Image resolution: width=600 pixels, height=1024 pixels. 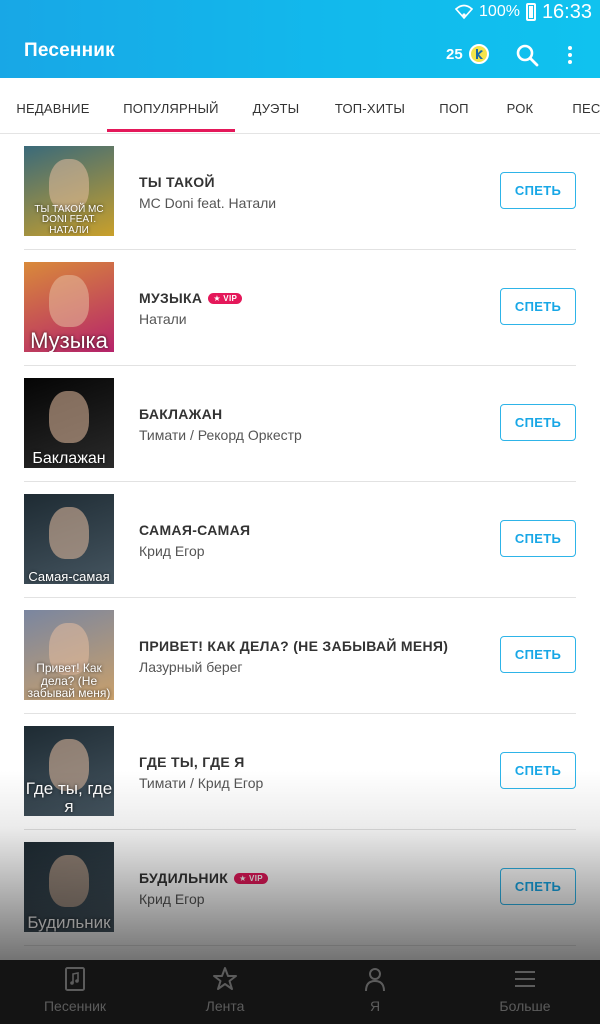 I want to click on person-icon, so click(x=375, y=980).